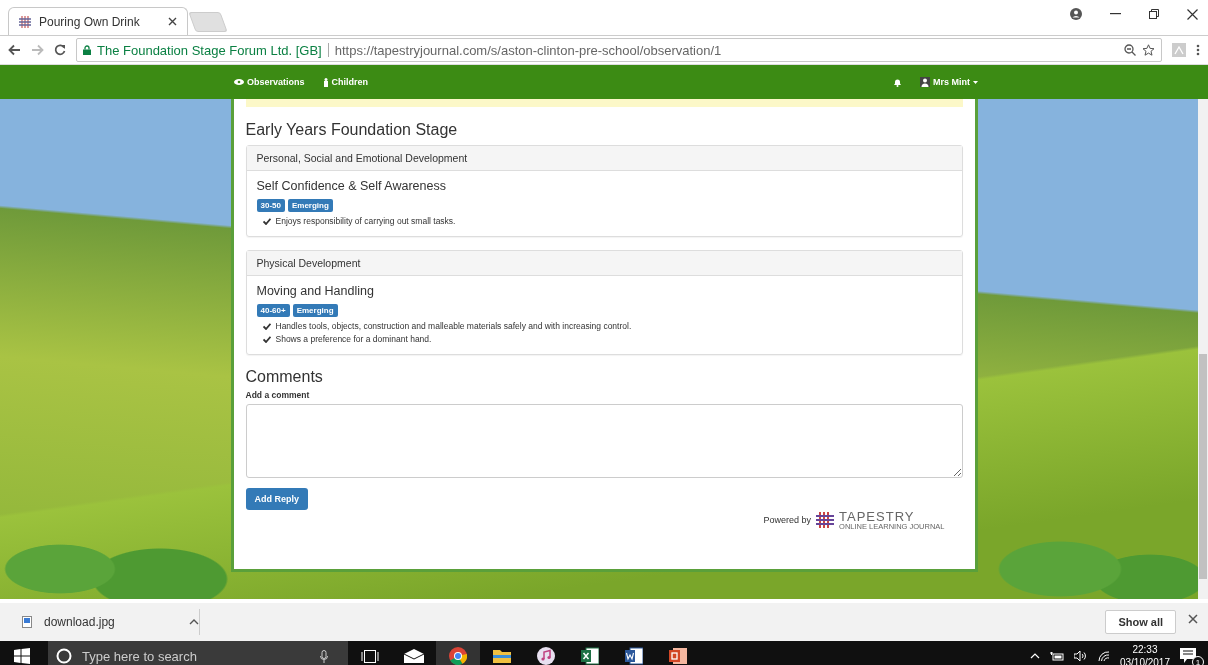  Describe the element at coordinates (604, 158) in the screenshot. I see `area-heading: Personal, Social and Emotional Development` at that location.